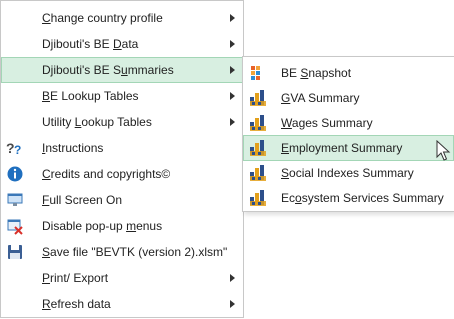  I want to click on mouse-cursor-icon, so click(443, 150).